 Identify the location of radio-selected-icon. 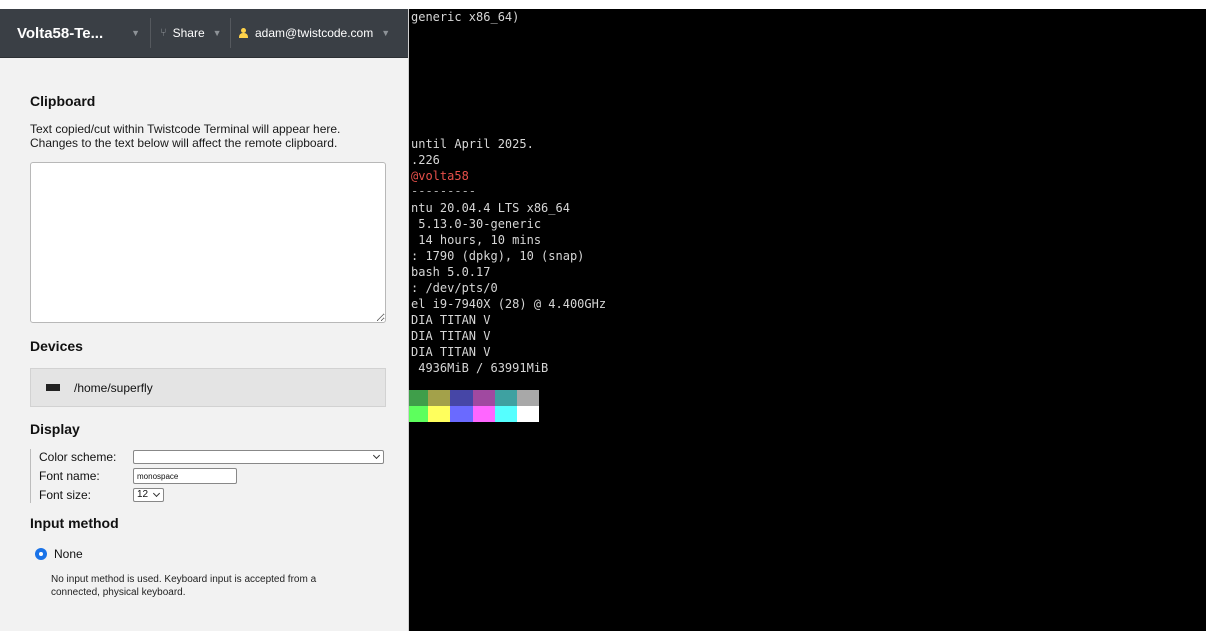
(41, 554).